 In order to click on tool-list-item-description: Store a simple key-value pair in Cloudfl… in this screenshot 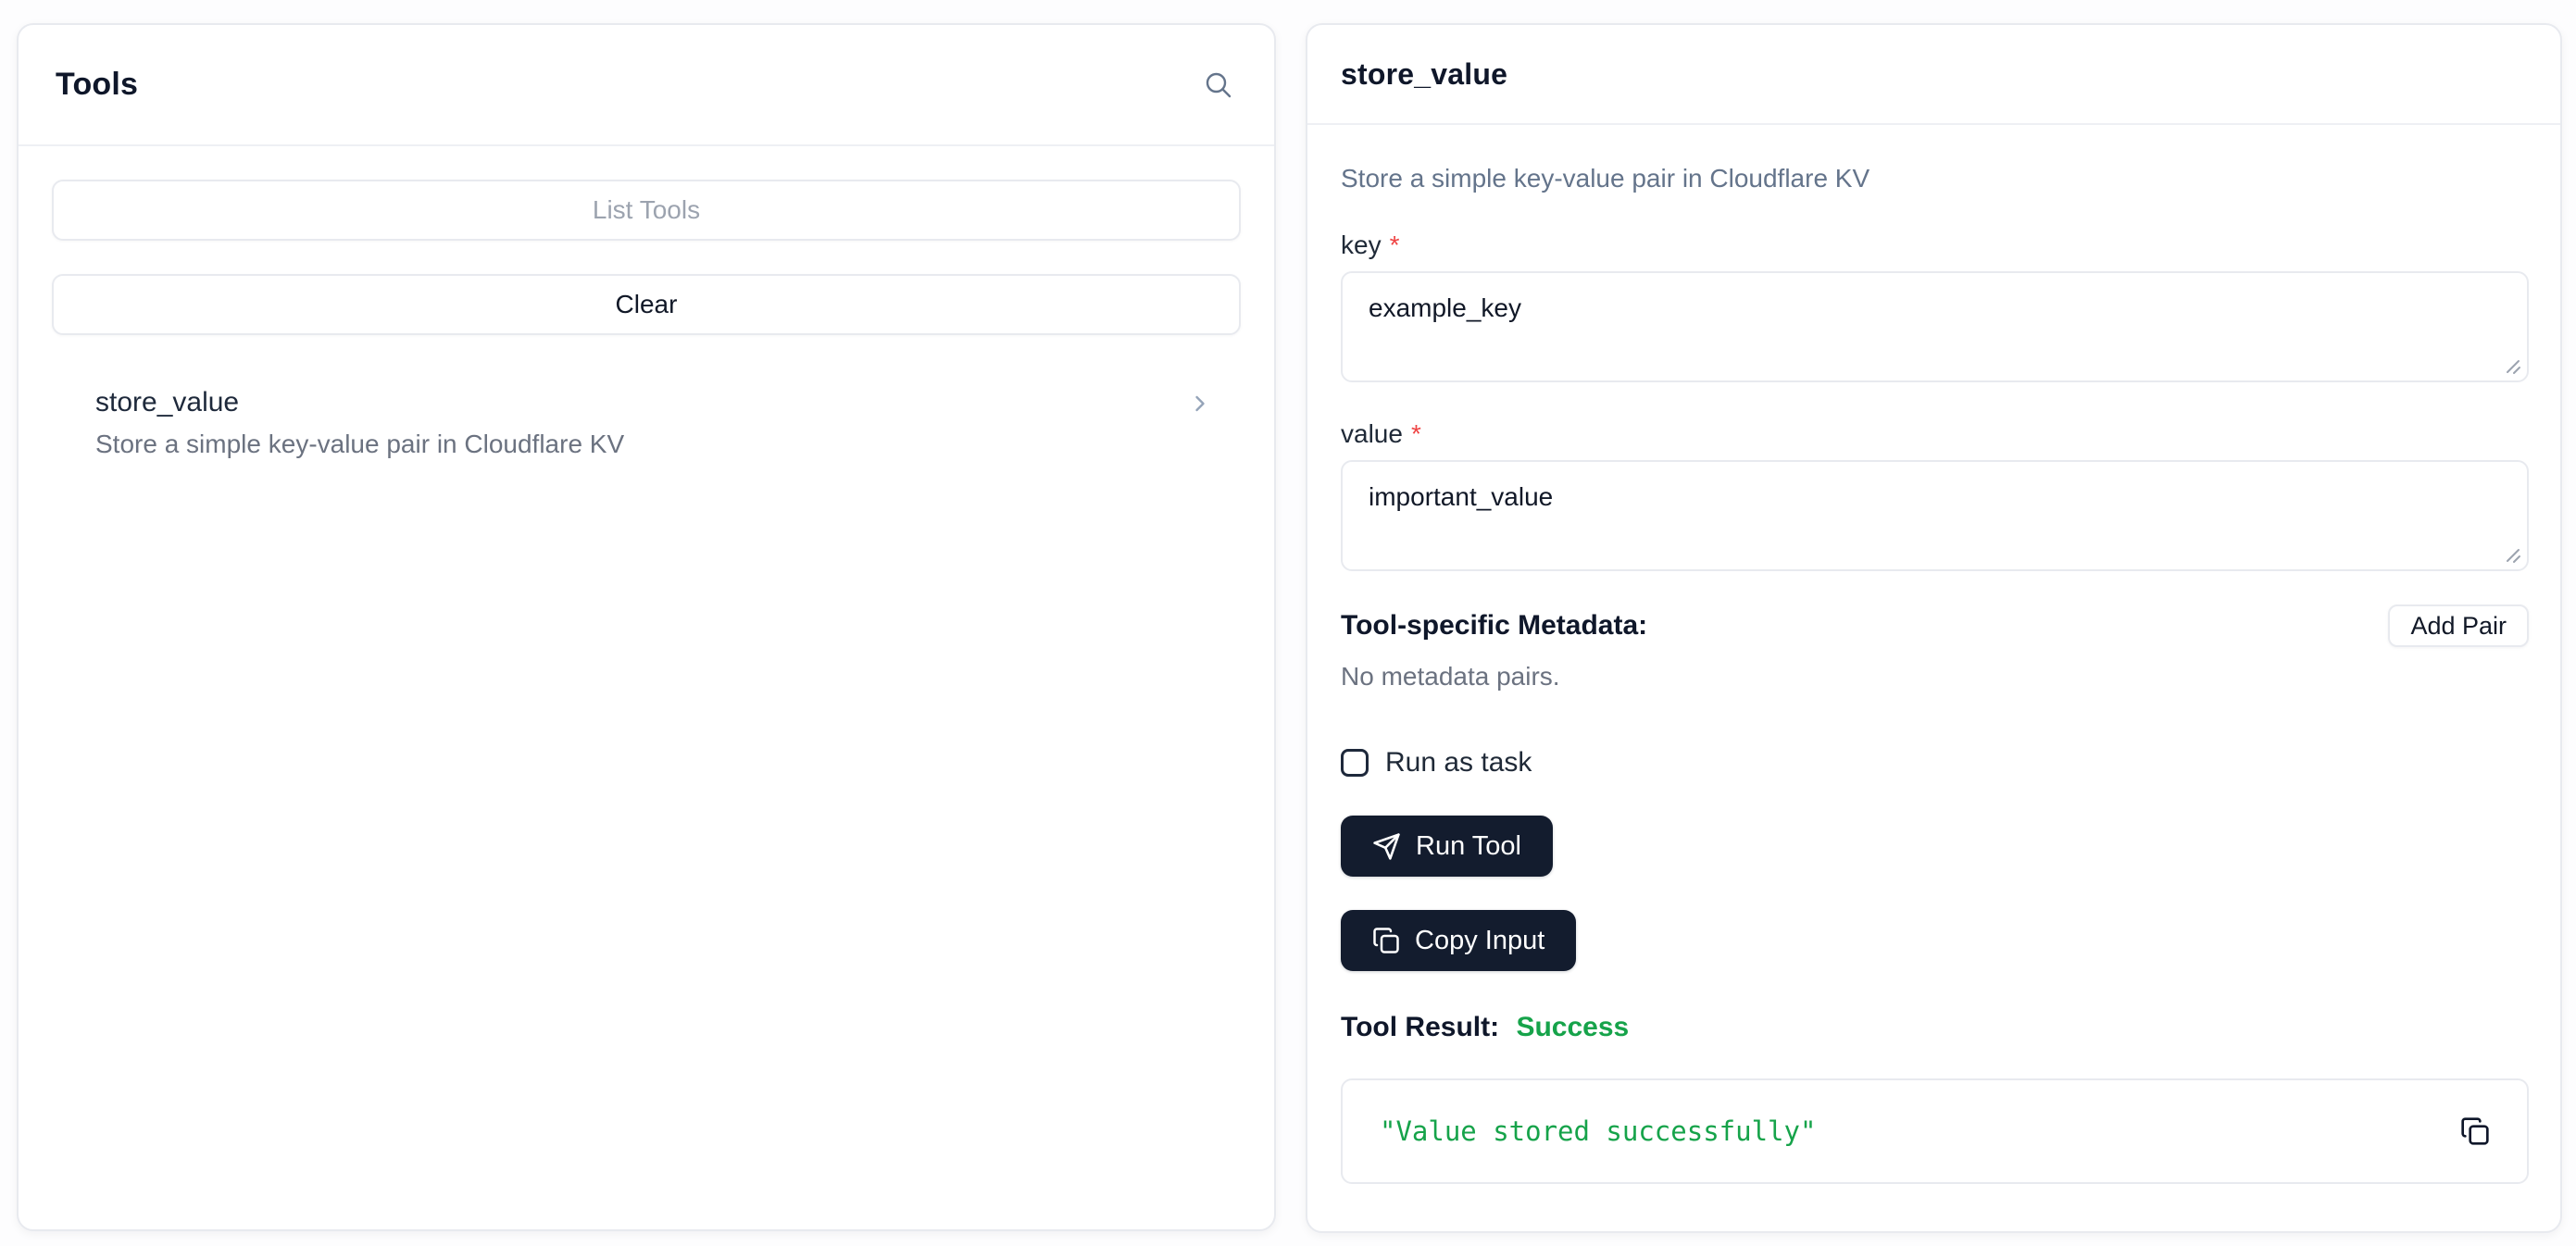, I will do `click(360, 444)`.